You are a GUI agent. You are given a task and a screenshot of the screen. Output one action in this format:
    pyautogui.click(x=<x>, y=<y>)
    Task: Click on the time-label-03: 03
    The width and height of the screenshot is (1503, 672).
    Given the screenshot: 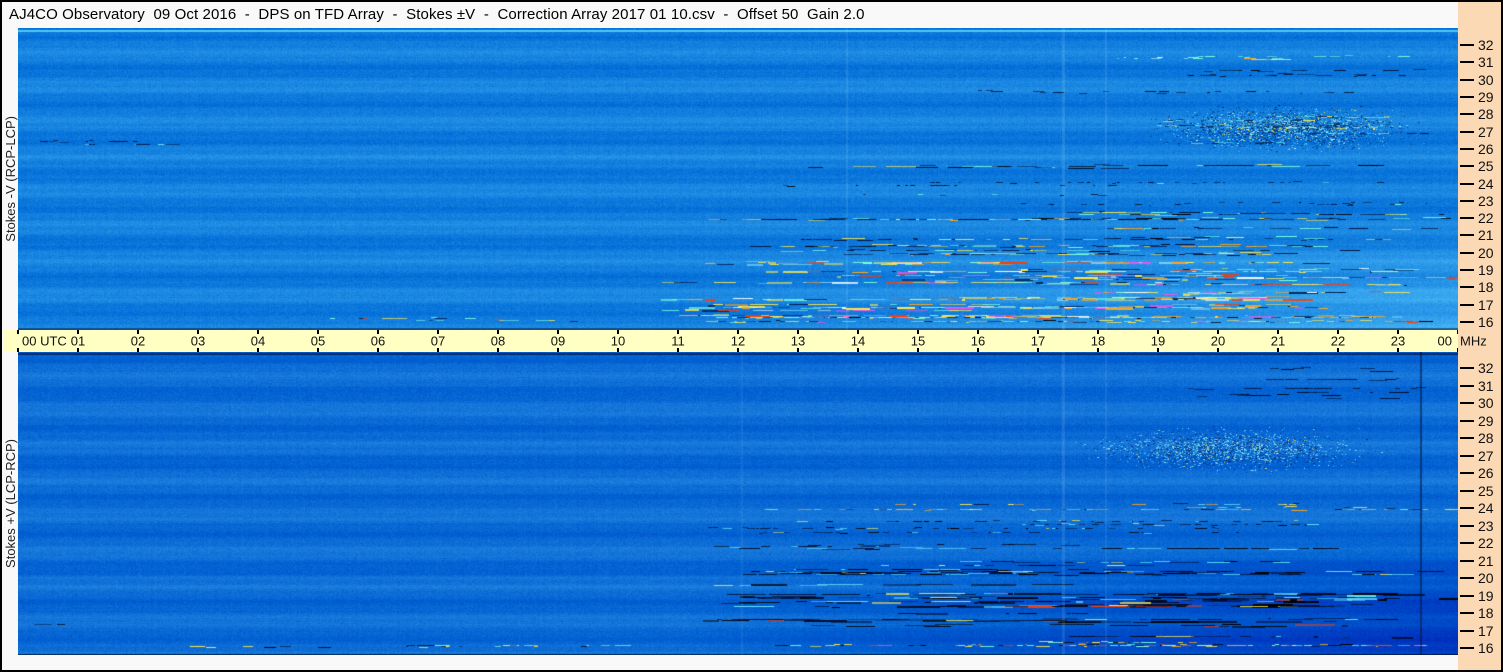 What is the action you would take?
    pyautogui.click(x=198, y=341)
    